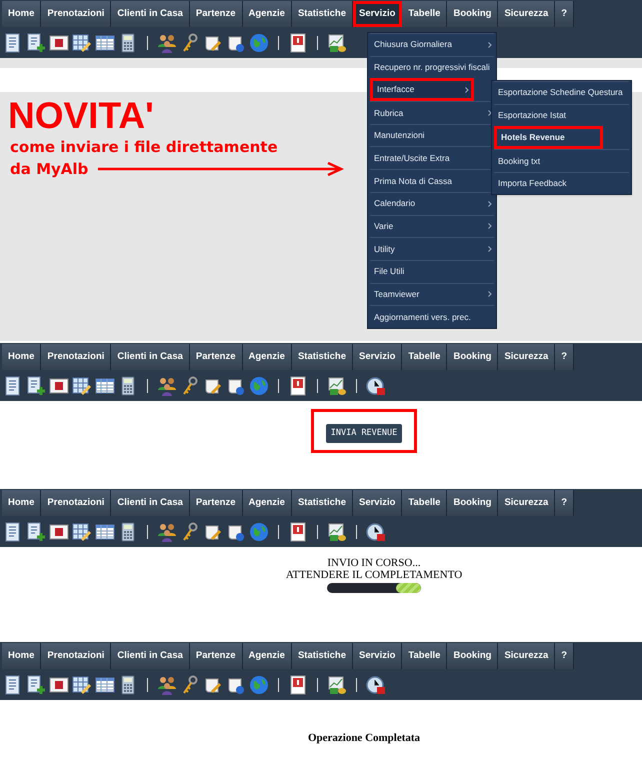 The height and width of the screenshot is (766, 642). I want to click on menu-item: Esportazione Schedine Questura, so click(561, 92).